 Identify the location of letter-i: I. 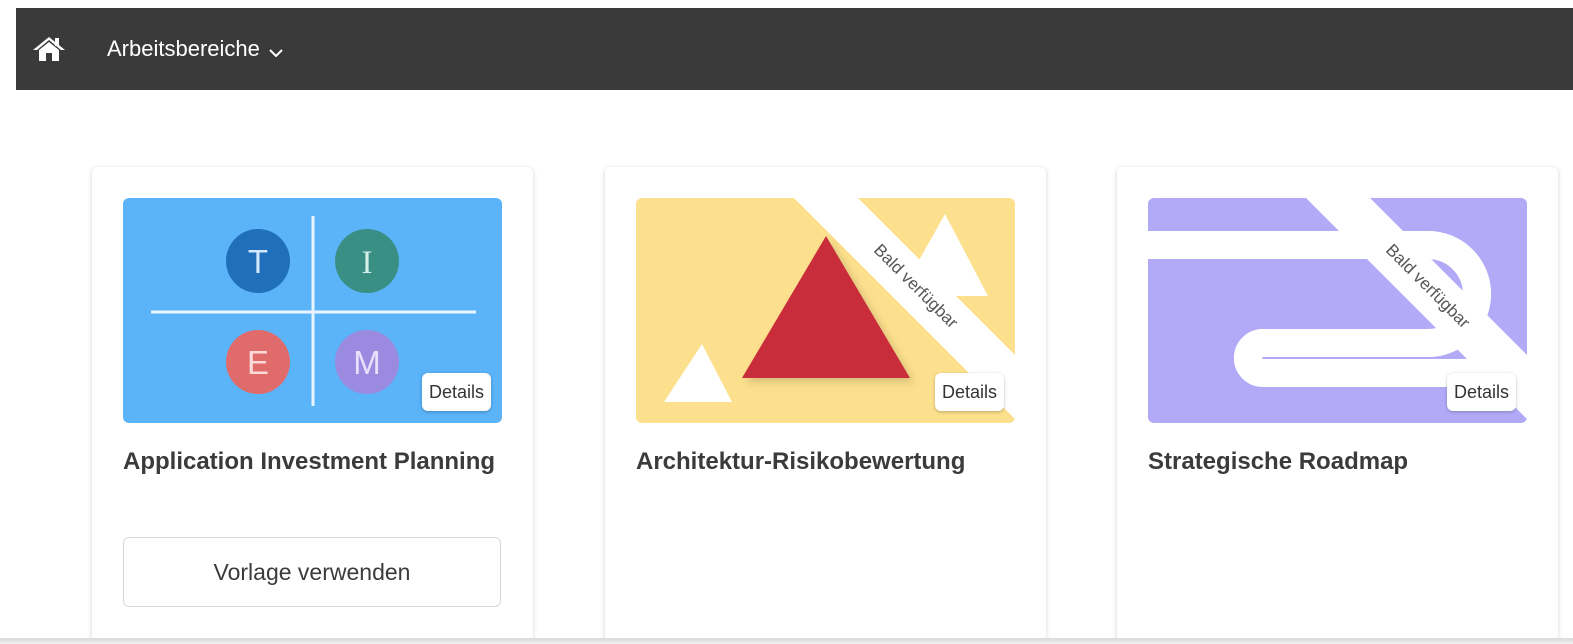
(367, 263).